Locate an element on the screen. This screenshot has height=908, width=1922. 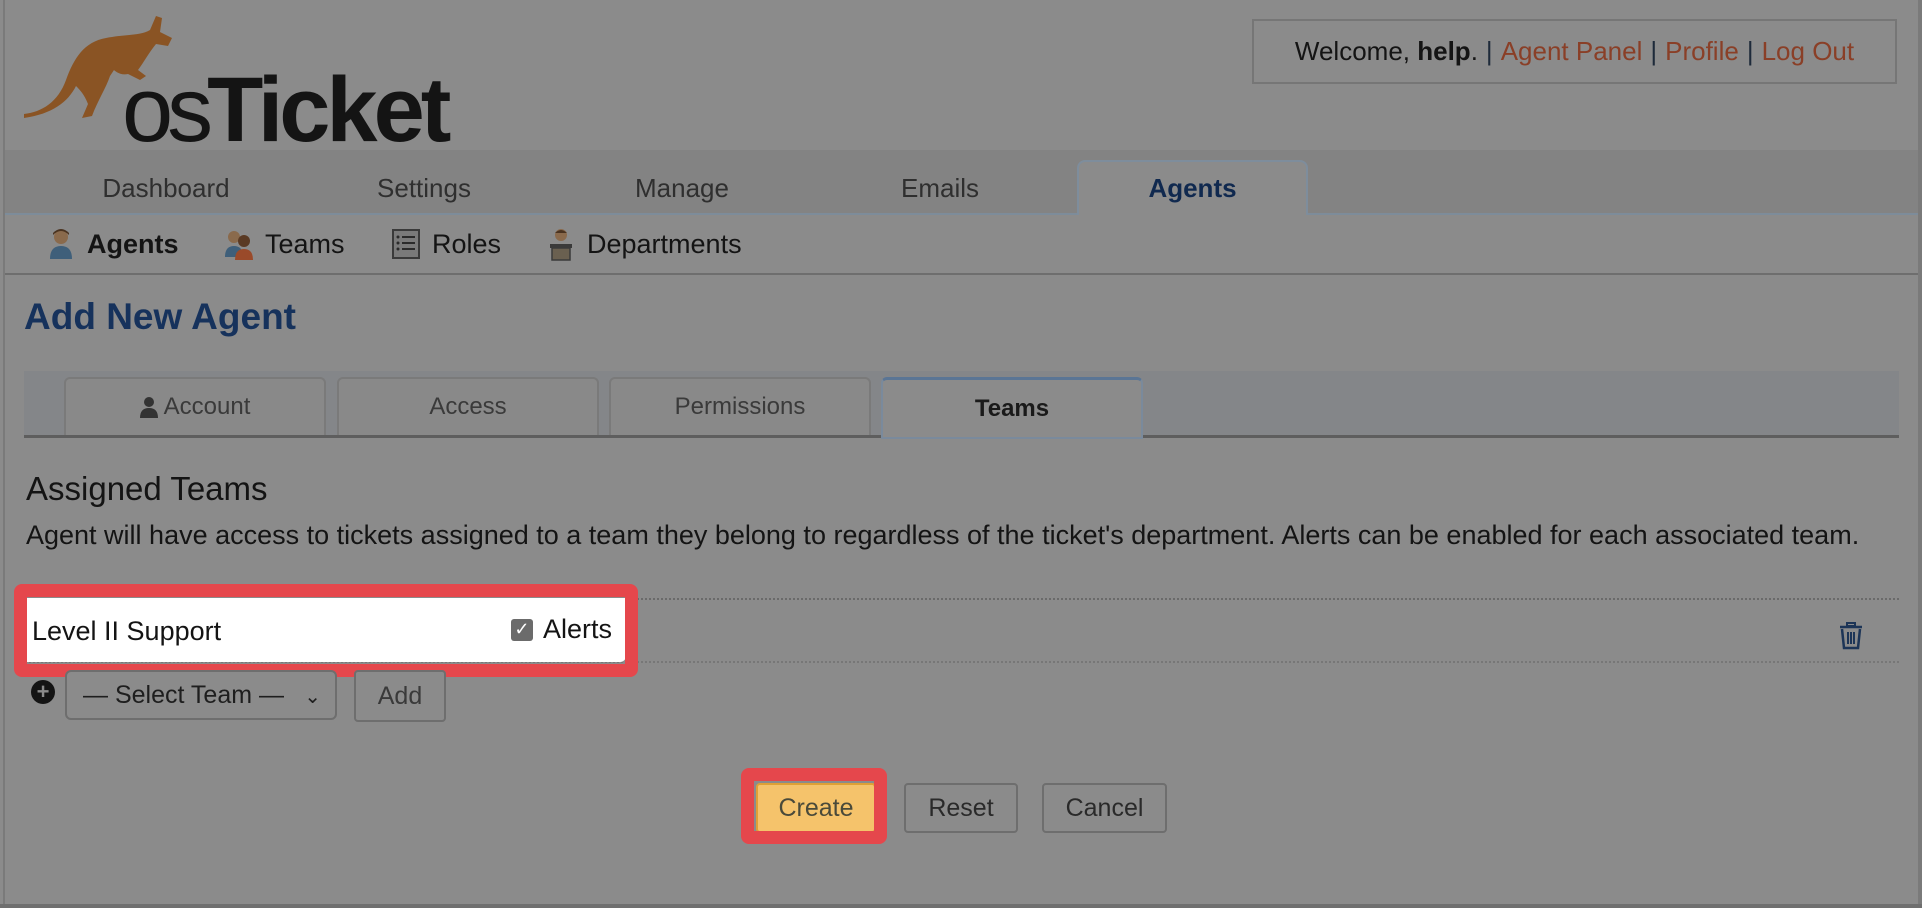
select-value: — Select Team — is located at coordinates (184, 694).